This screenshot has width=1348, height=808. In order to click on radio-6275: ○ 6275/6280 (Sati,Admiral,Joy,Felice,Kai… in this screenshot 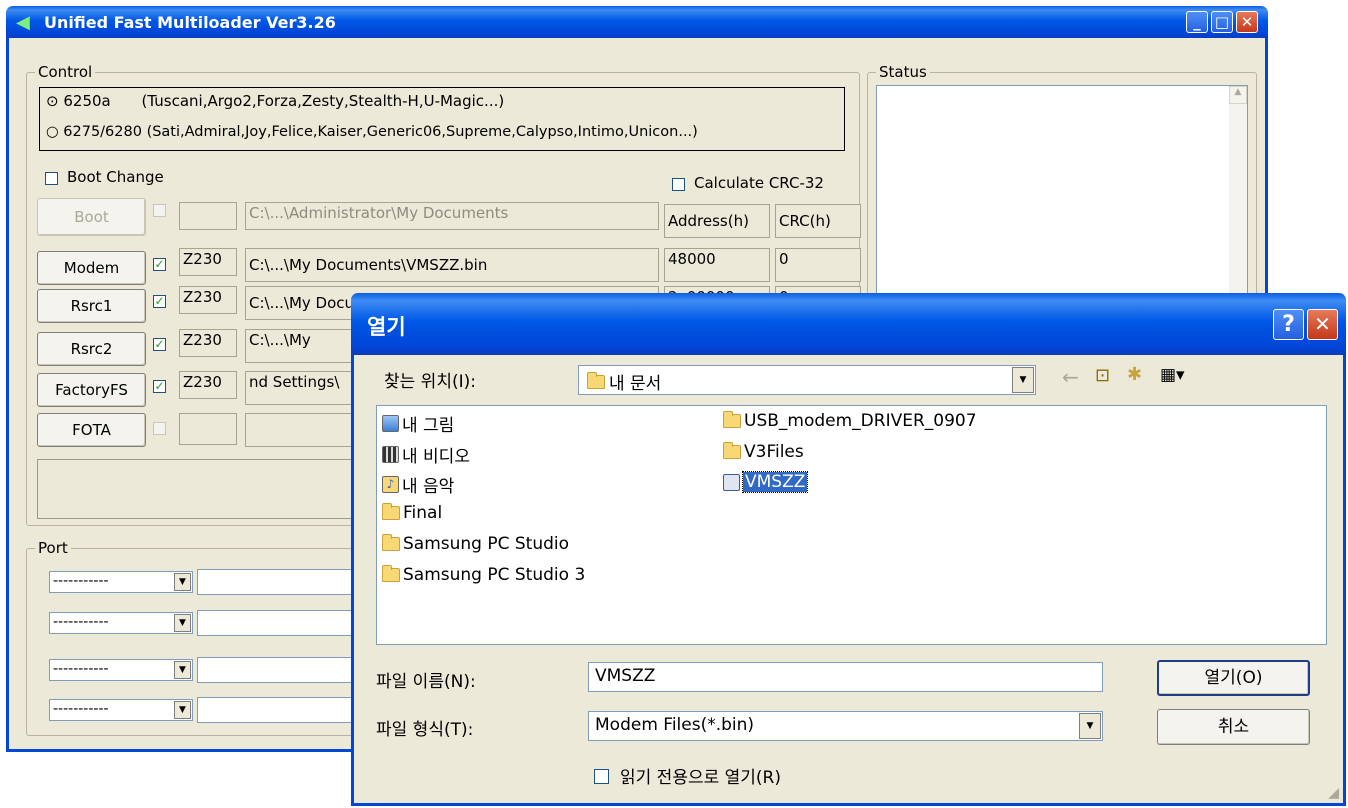, I will do `click(372, 132)`.